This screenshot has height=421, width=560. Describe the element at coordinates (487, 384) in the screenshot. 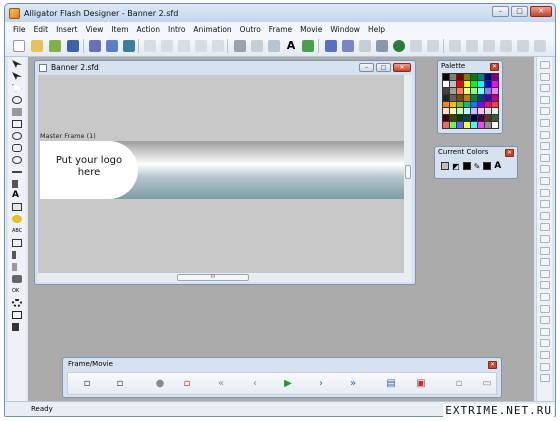

I see `frame-strip-icon: ▭` at that location.